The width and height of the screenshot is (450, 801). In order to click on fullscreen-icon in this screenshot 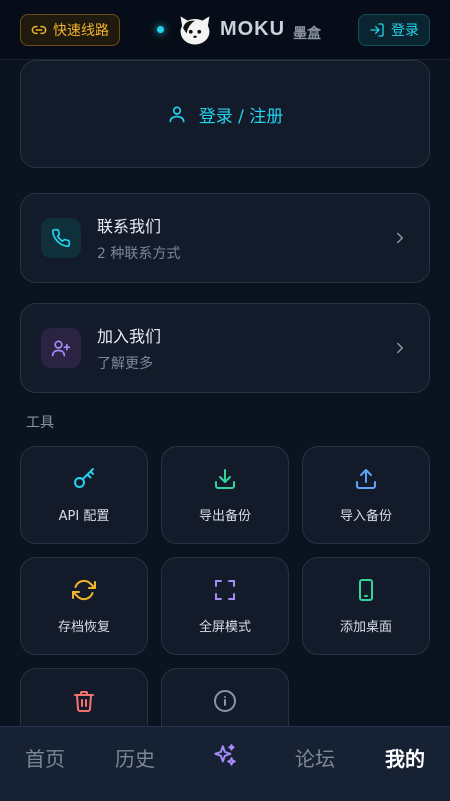, I will do `click(225, 589)`.